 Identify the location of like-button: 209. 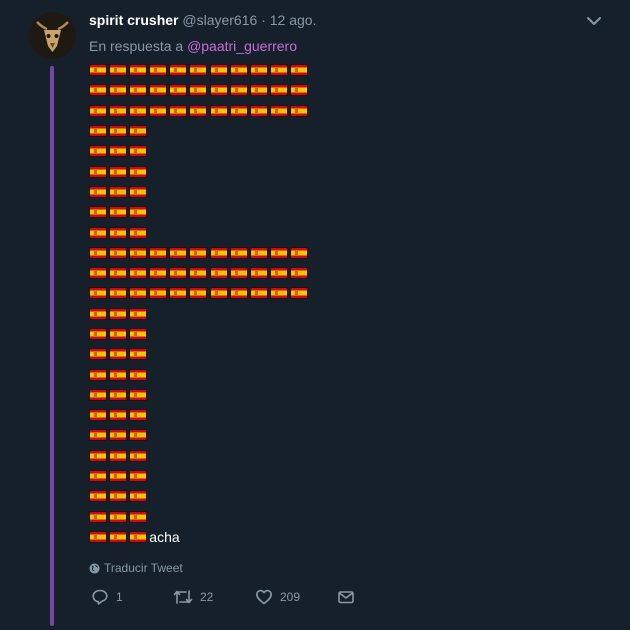
(277, 597).